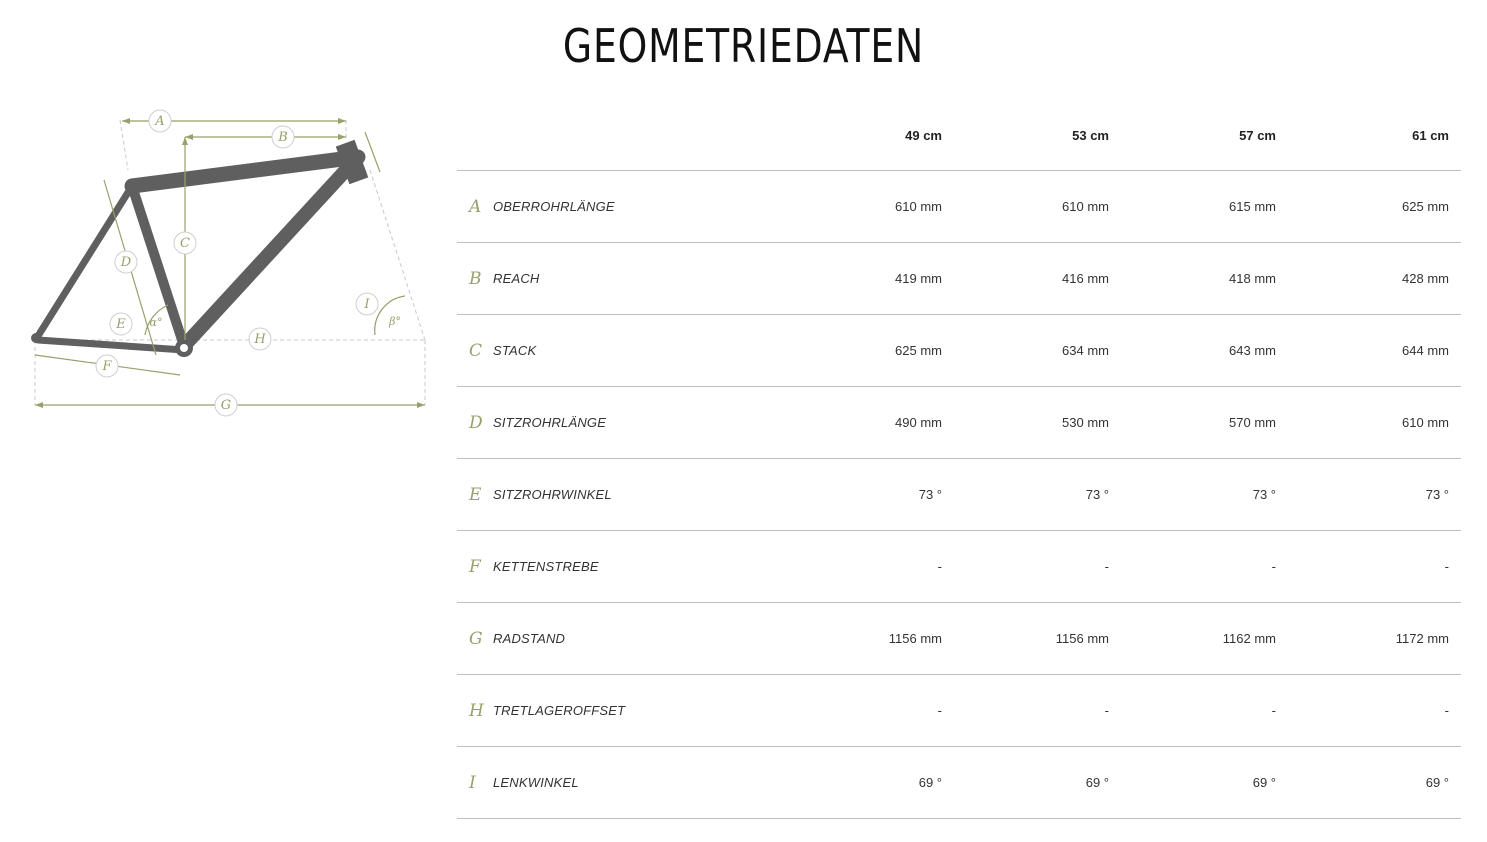 The height and width of the screenshot is (842, 1487). Describe the element at coordinates (870, 422) in the screenshot. I see `value-cell: 490 mm` at that location.